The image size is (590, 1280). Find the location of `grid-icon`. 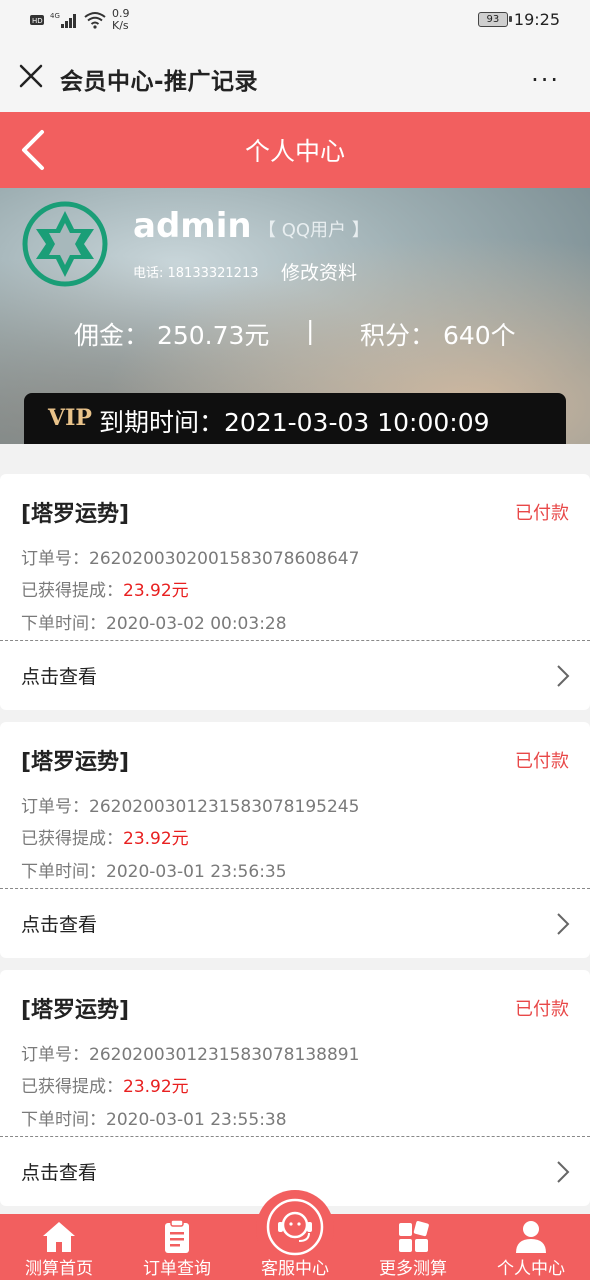

grid-icon is located at coordinates (414, 1236).